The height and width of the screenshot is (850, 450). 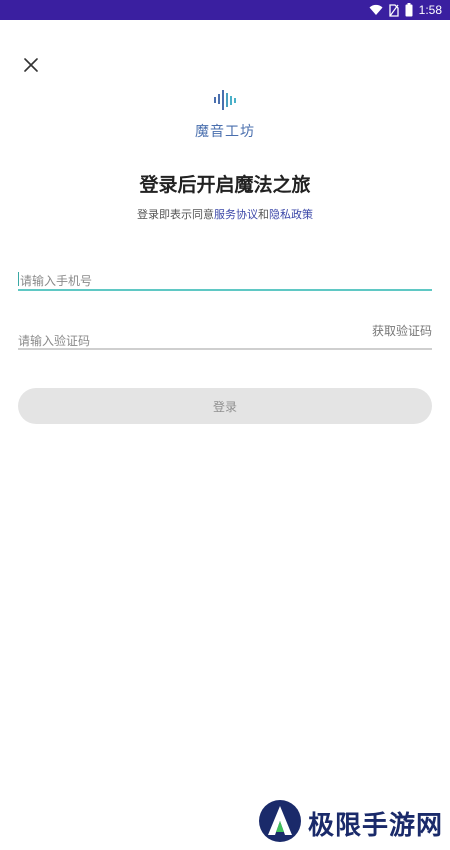 I want to click on code-field-container: 获取验证码, so click(x=225, y=337).